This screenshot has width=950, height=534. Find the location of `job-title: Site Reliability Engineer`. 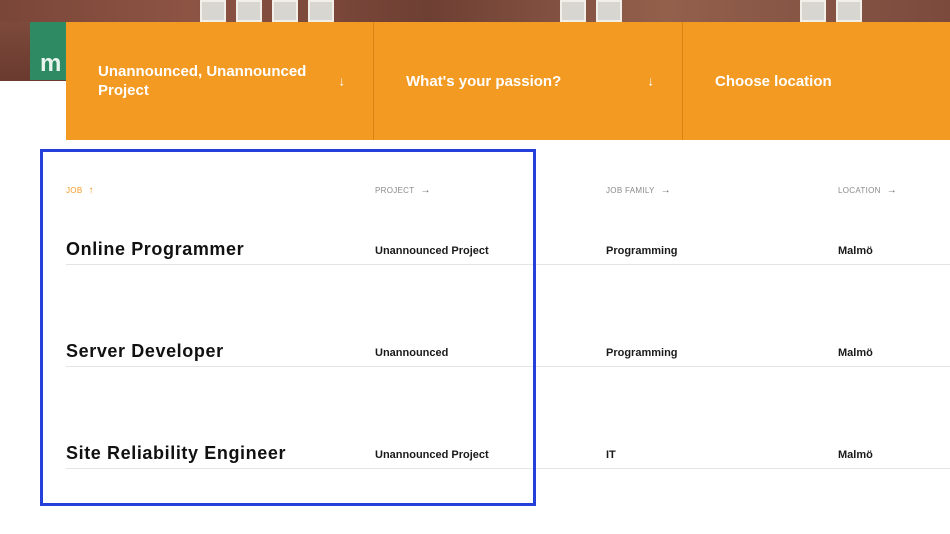

job-title: Site Reliability Engineer is located at coordinates (176, 453).